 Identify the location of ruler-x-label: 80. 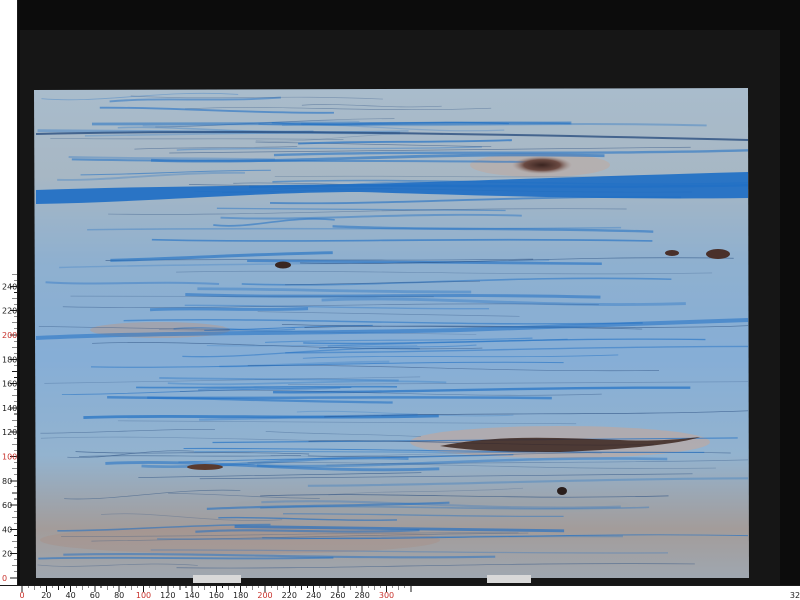
(119, 595).